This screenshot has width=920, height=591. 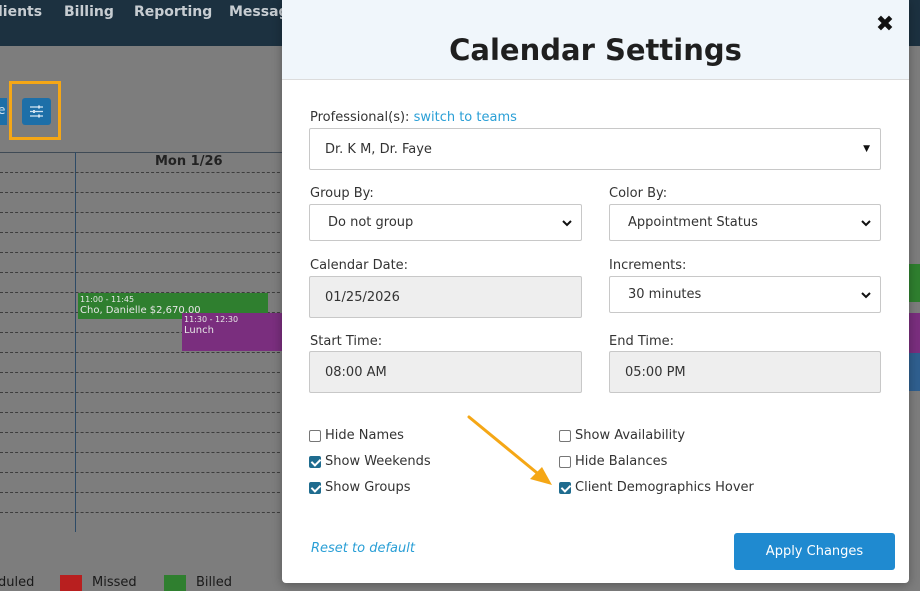 I want to click on hide-names-checkbox: Hide Names, so click(x=356, y=435).